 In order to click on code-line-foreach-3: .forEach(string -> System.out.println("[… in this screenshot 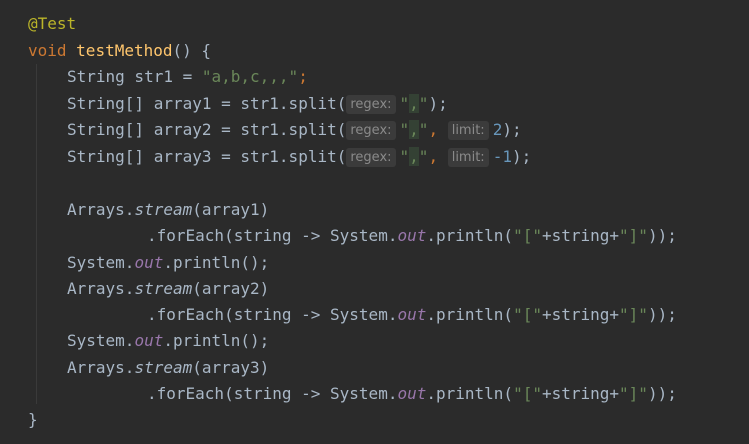, I will do `click(412, 394)`.